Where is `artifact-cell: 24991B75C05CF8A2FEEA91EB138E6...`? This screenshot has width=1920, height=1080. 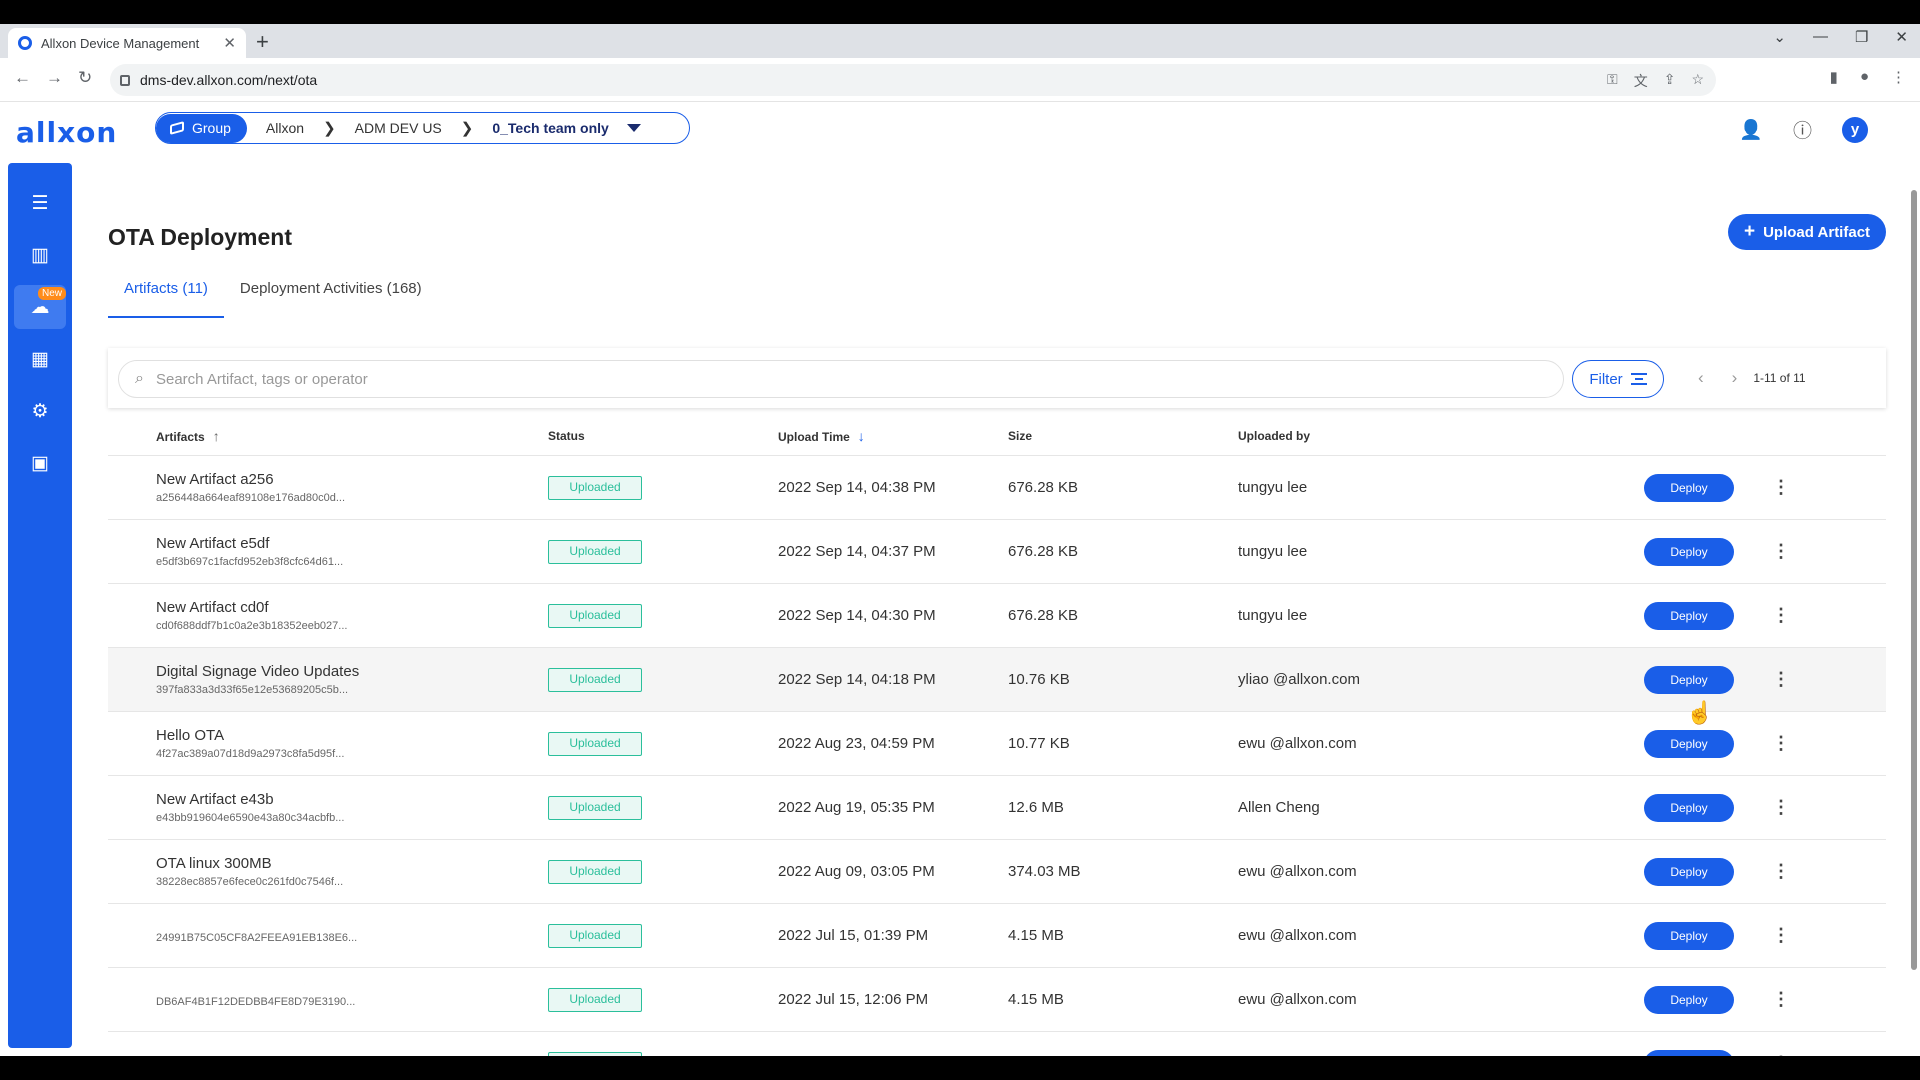
artifact-cell: 24991B75C05CF8A2FEEA91EB138E6... is located at coordinates (328, 936).